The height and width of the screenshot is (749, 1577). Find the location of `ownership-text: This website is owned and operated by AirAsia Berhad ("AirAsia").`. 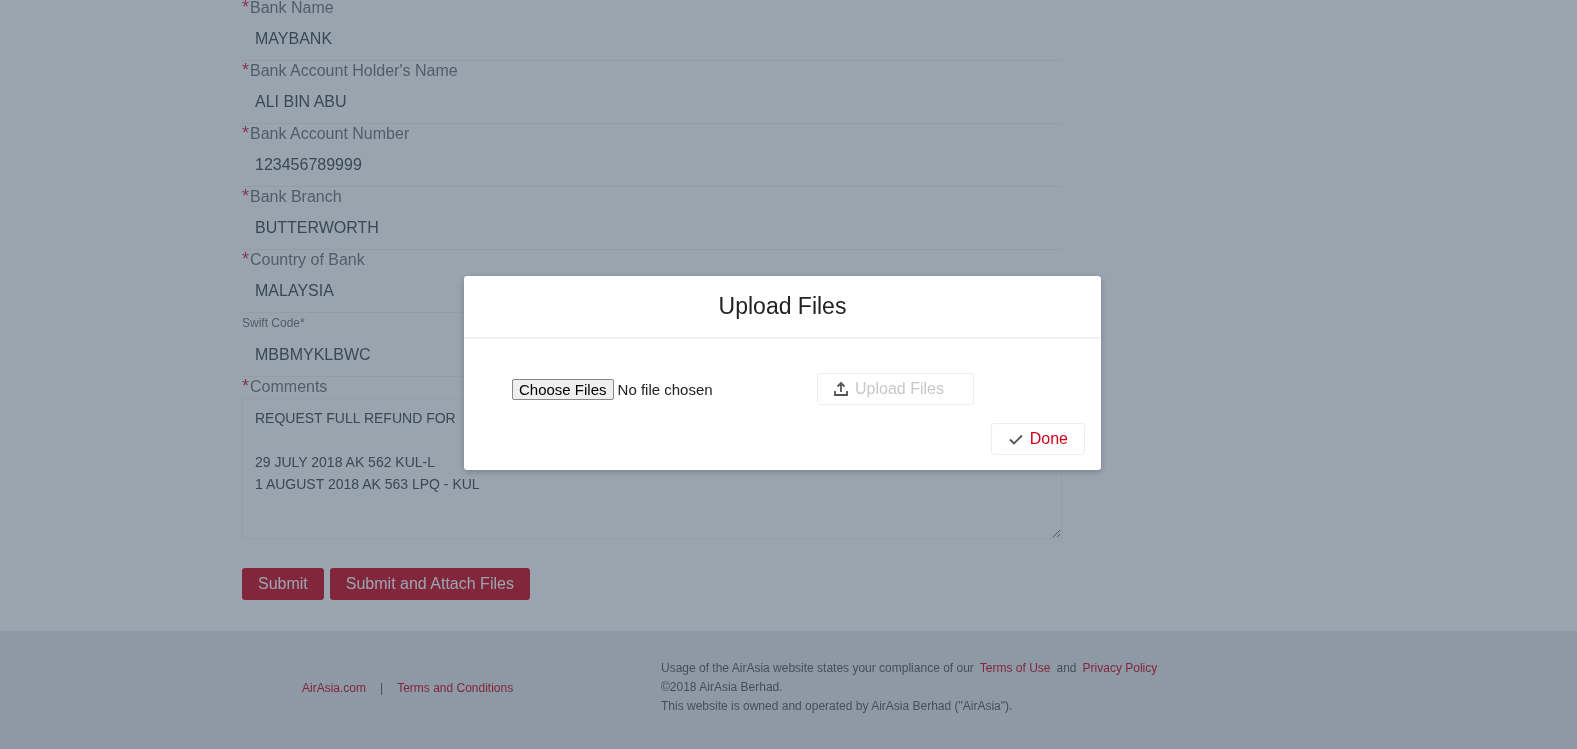

ownership-text: This website is owned and operated by AirAsia Berhad ("AirAsia"). is located at coordinates (837, 706).